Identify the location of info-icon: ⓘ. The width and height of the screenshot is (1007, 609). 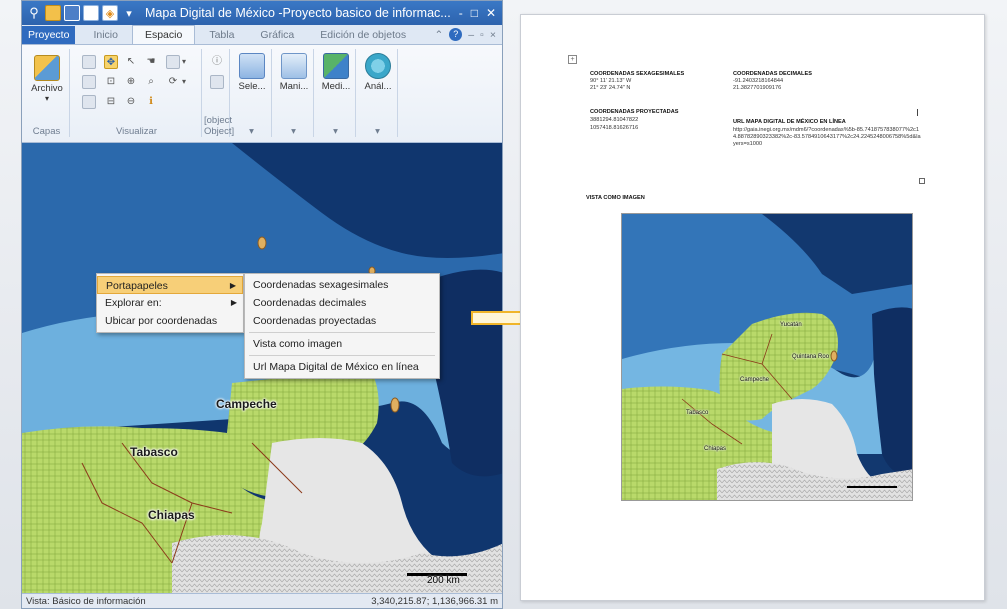
(217, 62).